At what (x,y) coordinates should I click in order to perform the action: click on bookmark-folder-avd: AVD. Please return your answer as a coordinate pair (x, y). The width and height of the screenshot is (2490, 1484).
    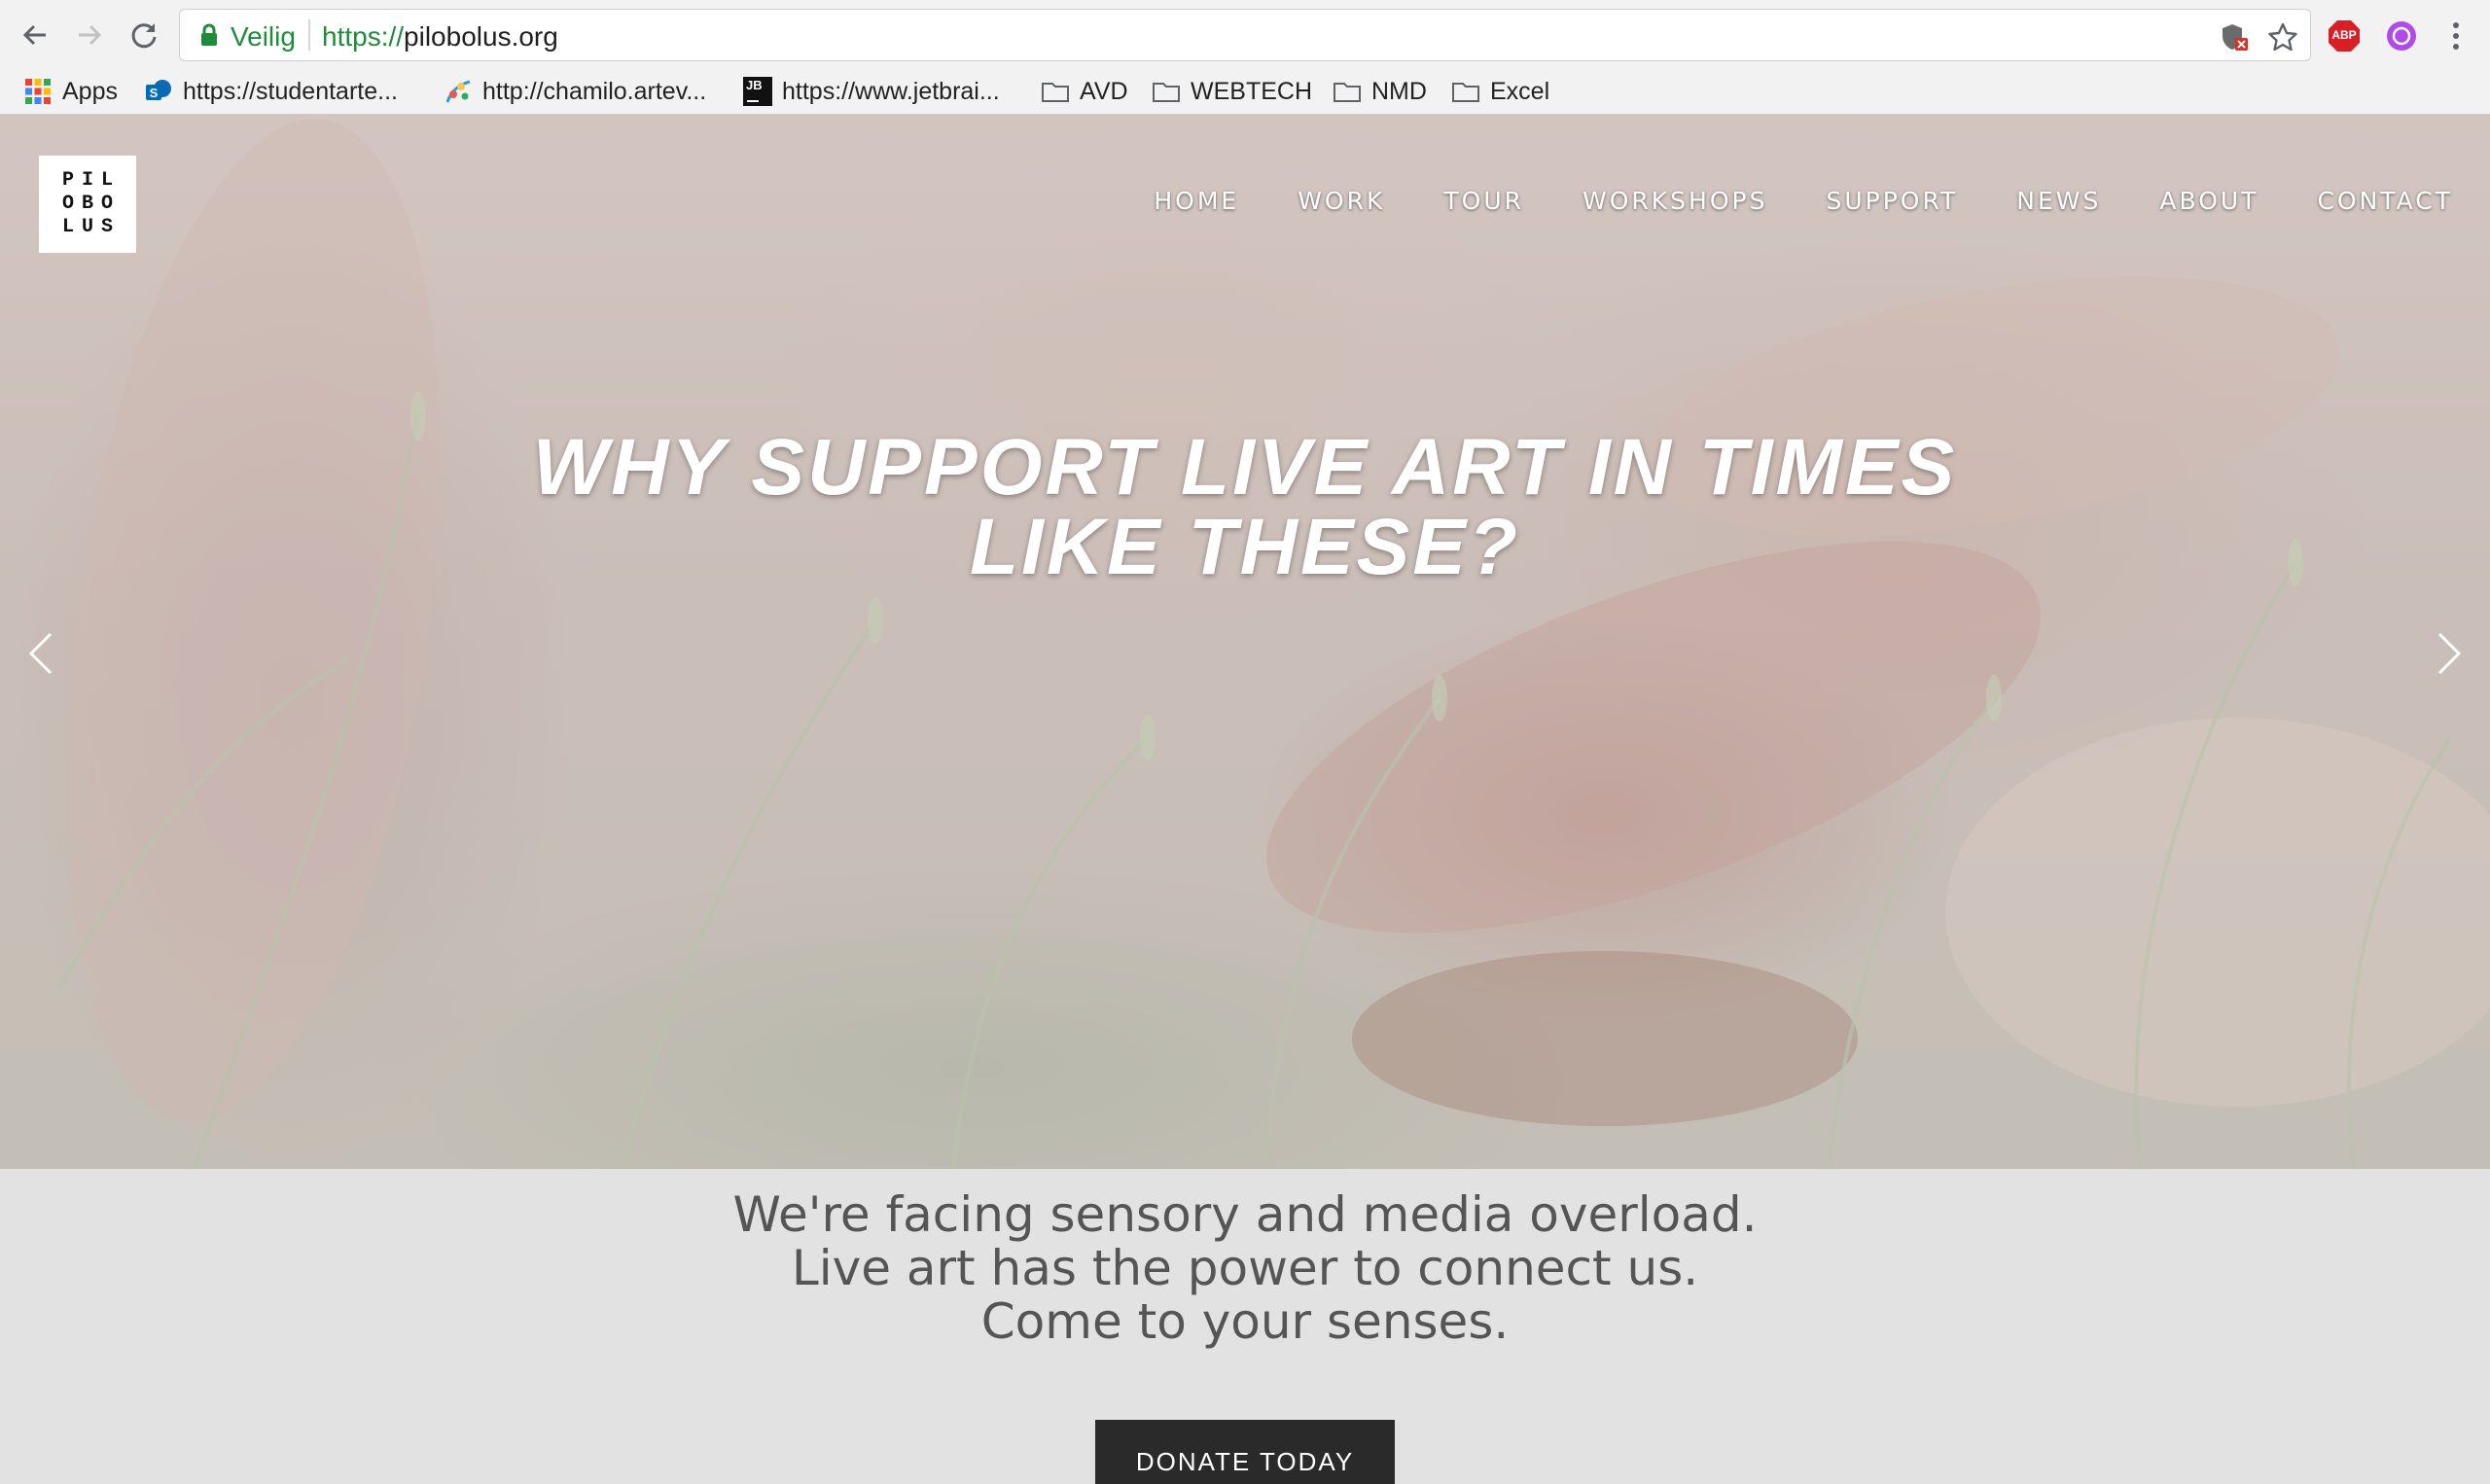
    Looking at the image, I should click on (1084, 92).